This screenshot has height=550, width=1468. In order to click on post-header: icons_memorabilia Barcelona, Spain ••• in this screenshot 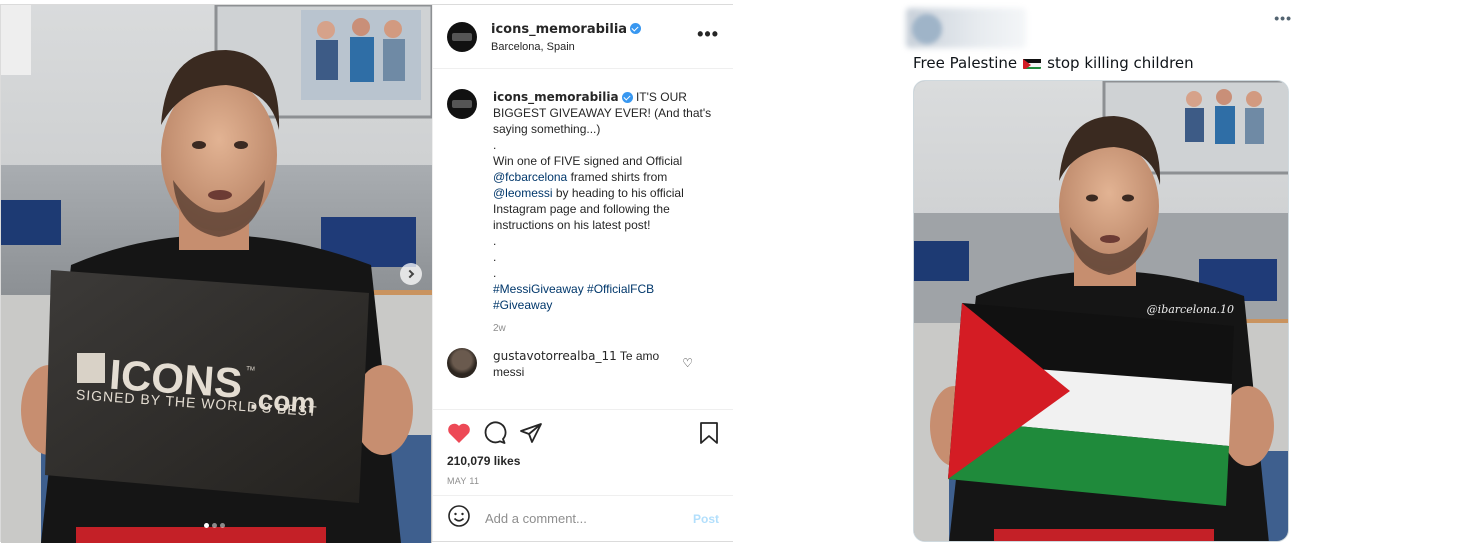, I will do `click(583, 37)`.